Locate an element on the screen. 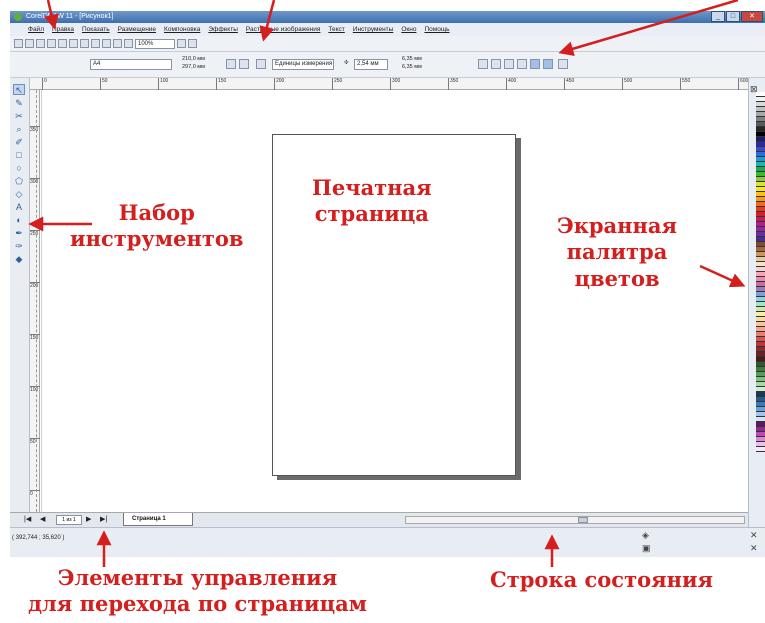 This screenshot has width=765, height=623. ruler-tick: 50 is located at coordinates (104, 84).